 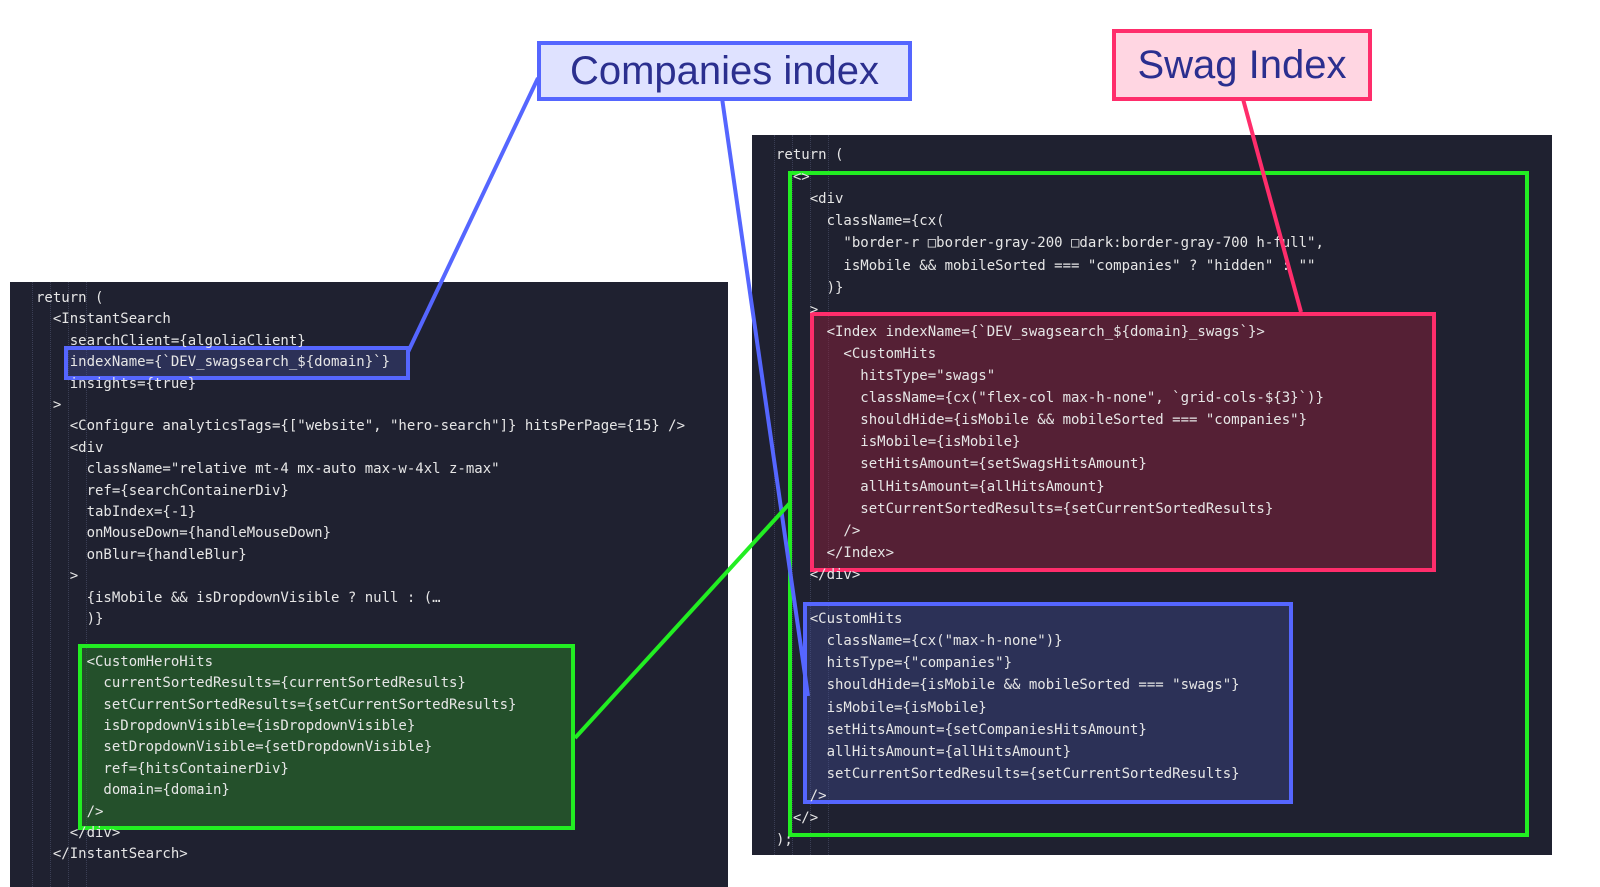 What do you see at coordinates (1272, 205) in the screenshot?
I see `swag-connector` at bounding box center [1272, 205].